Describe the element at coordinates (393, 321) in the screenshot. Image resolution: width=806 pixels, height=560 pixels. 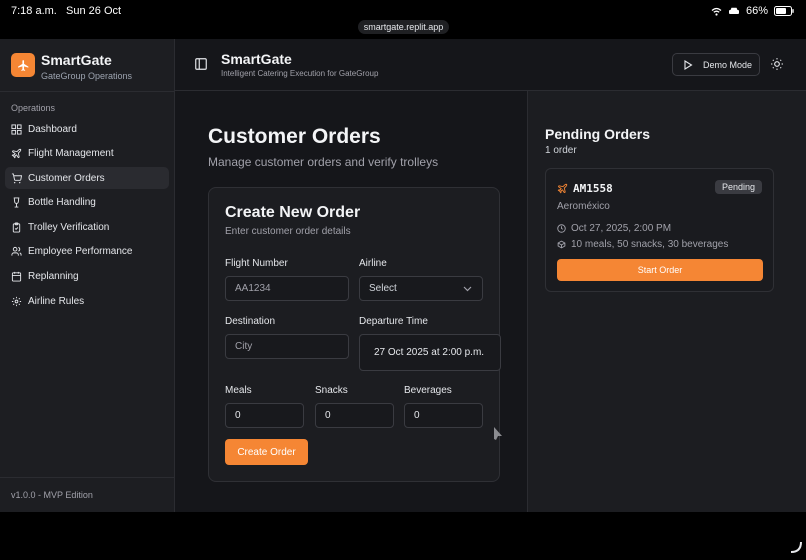
I see `departure-time-label: Departure Time` at that location.